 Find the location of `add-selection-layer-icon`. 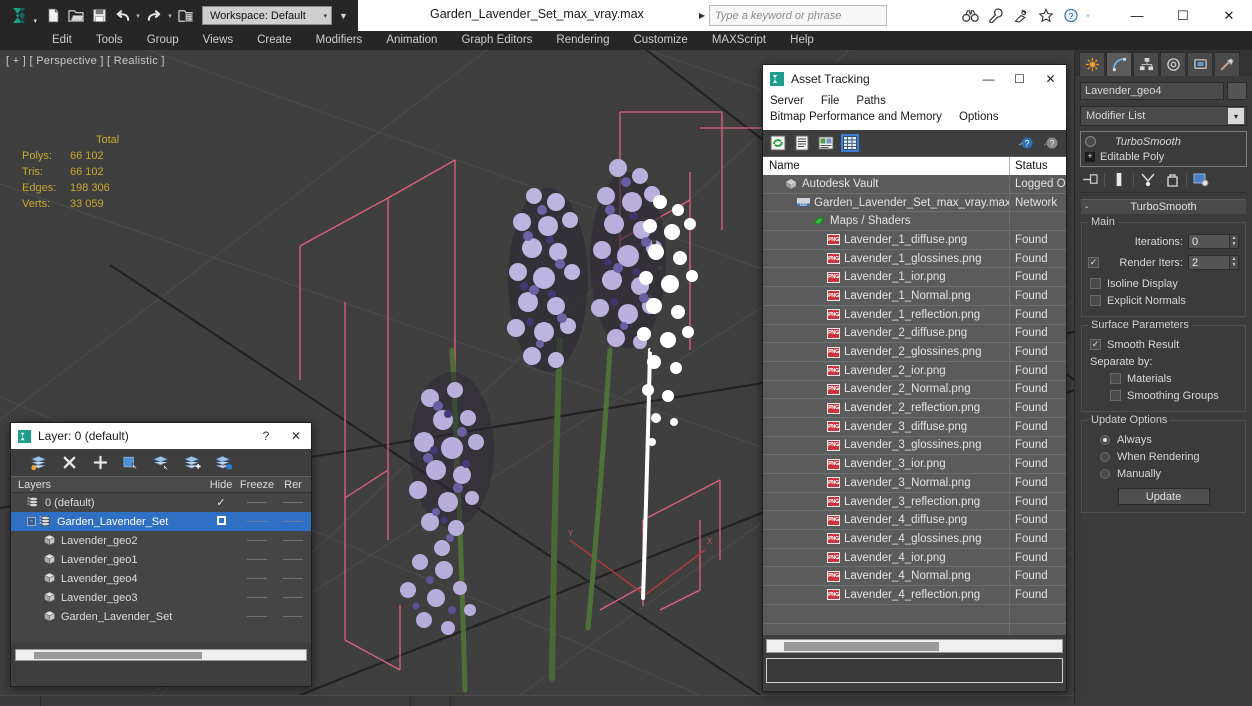

add-selection-layer-icon is located at coordinates (193, 463).